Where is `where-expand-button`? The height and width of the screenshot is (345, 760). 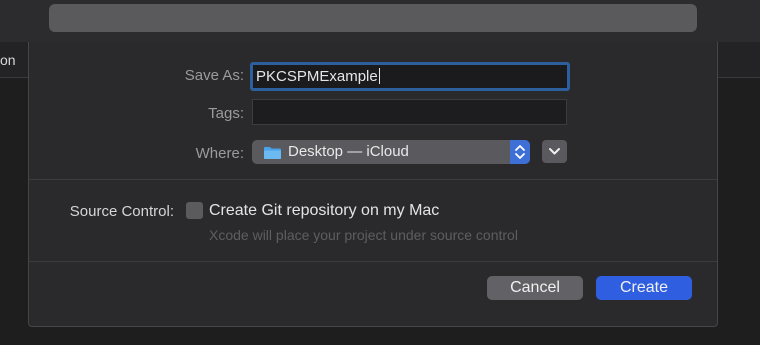
where-expand-button is located at coordinates (554, 151).